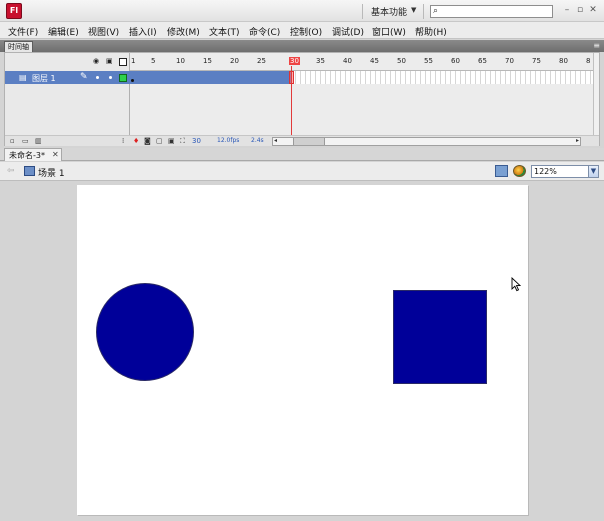 This screenshot has width=604, height=521. I want to click on menu-file: 文件(F), so click(23, 31).